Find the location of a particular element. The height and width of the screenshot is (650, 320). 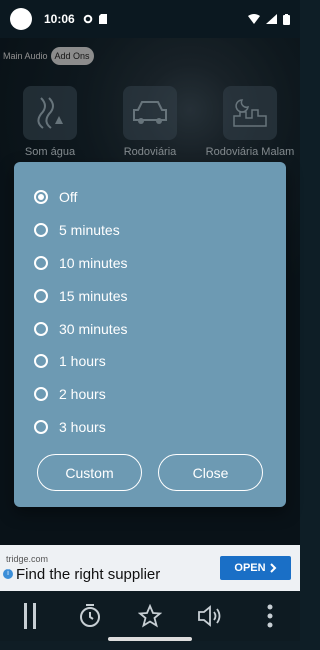

favorite-button is located at coordinates (150, 616).